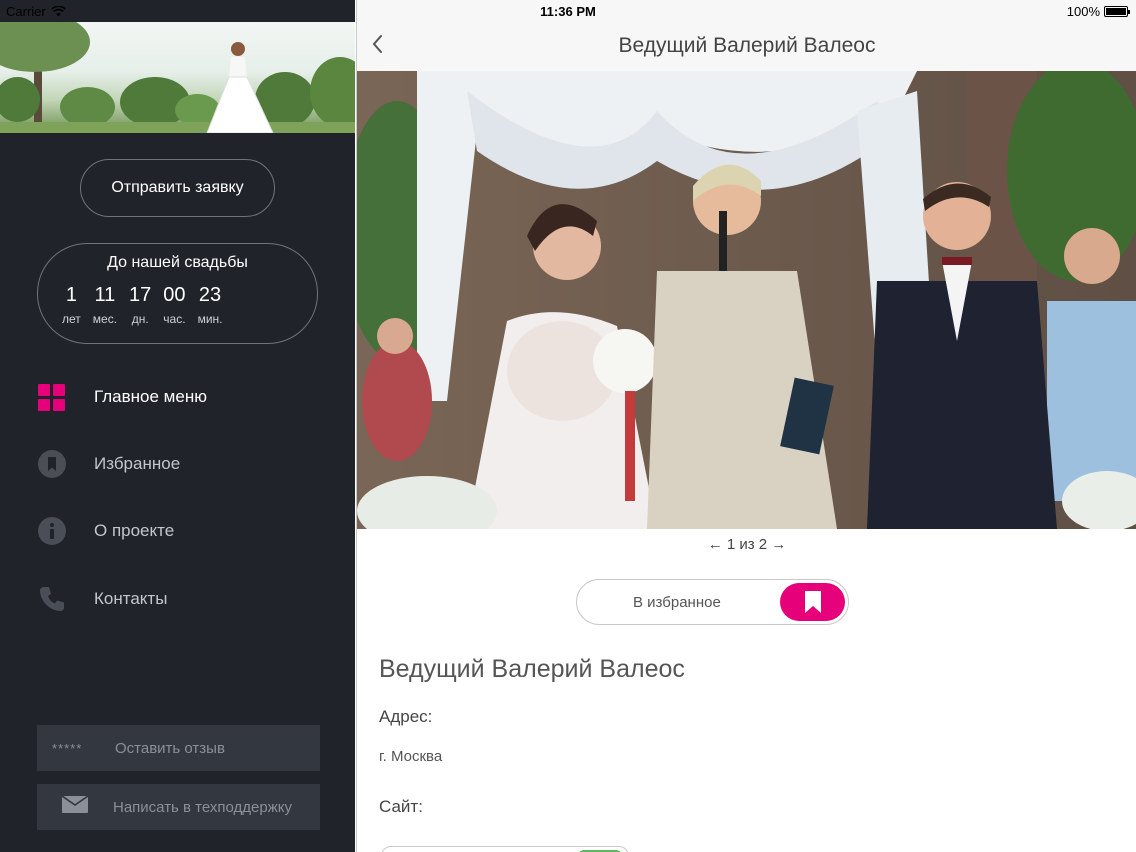 Image resolution: width=1136 pixels, height=852 pixels. What do you see at coordinates (677, 602) in the screenshot?
I see `add-to-favorites-label: В избранное` at bounding box center [677, 602].